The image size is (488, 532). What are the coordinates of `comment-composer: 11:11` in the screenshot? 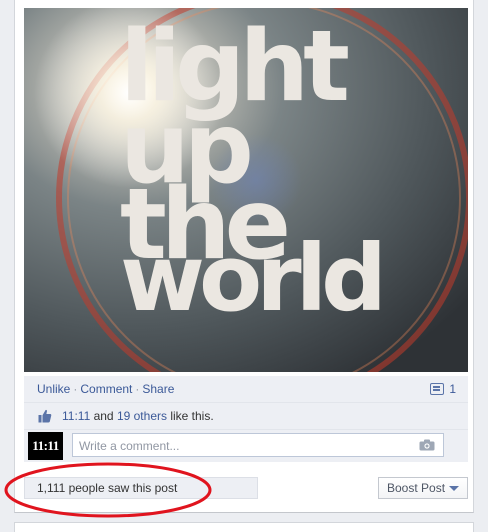 It's located at (246, 446).